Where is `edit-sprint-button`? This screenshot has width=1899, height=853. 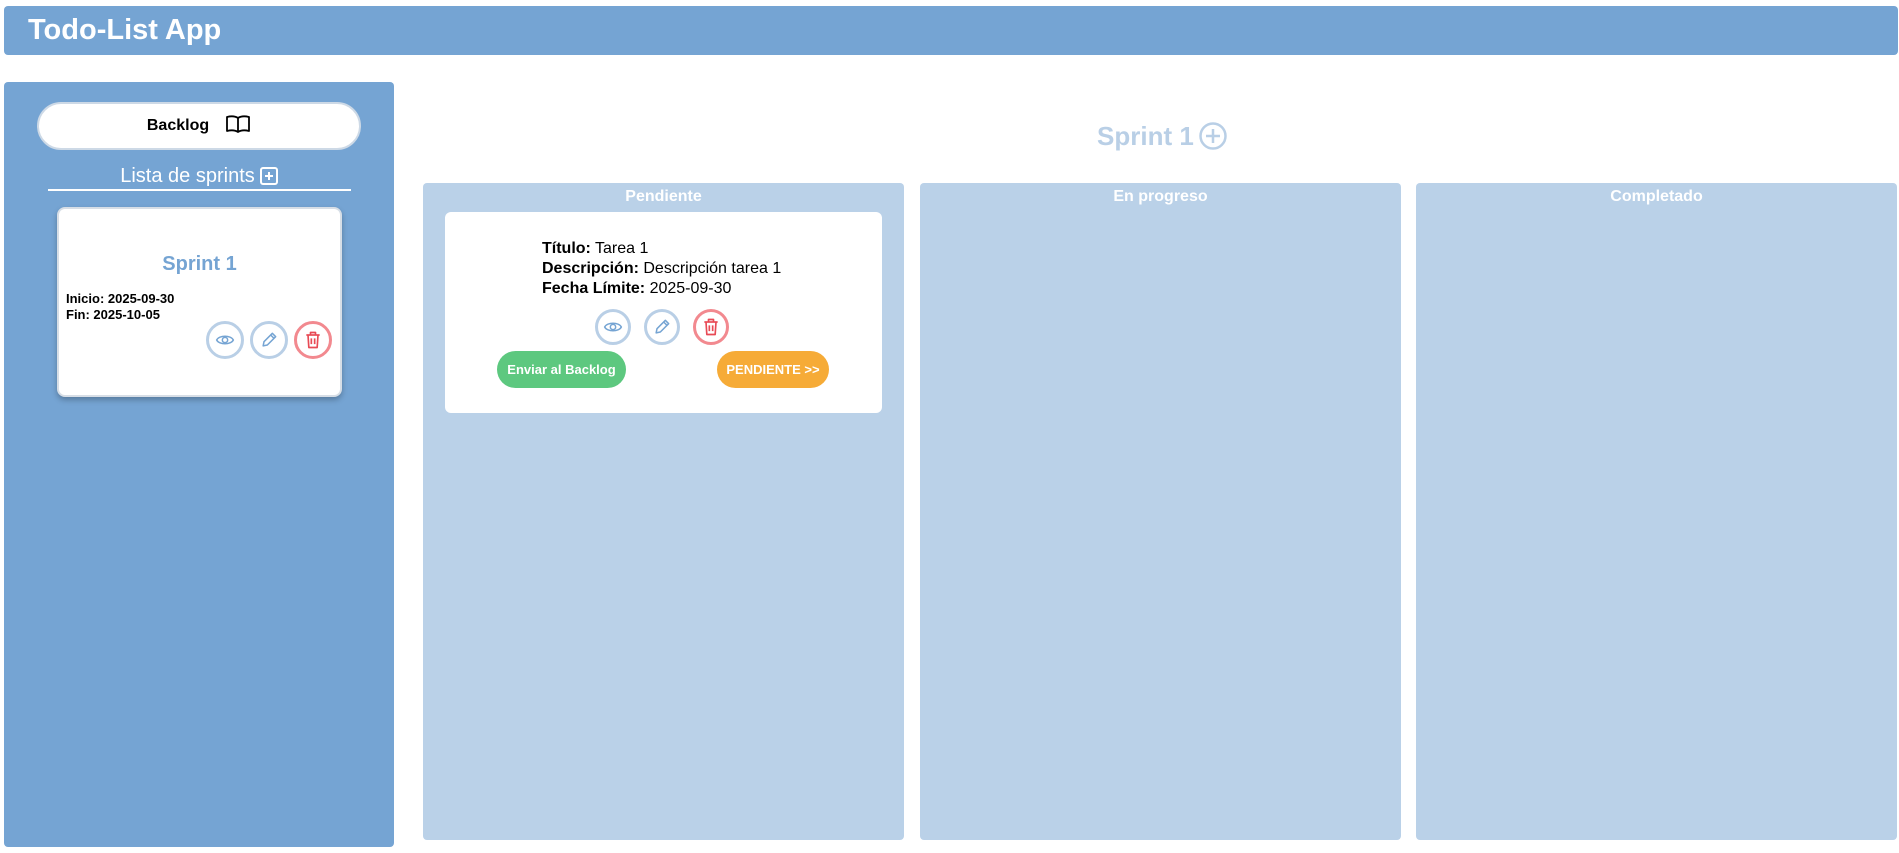 edit-sprint-button is located at coordinates (269, 340).